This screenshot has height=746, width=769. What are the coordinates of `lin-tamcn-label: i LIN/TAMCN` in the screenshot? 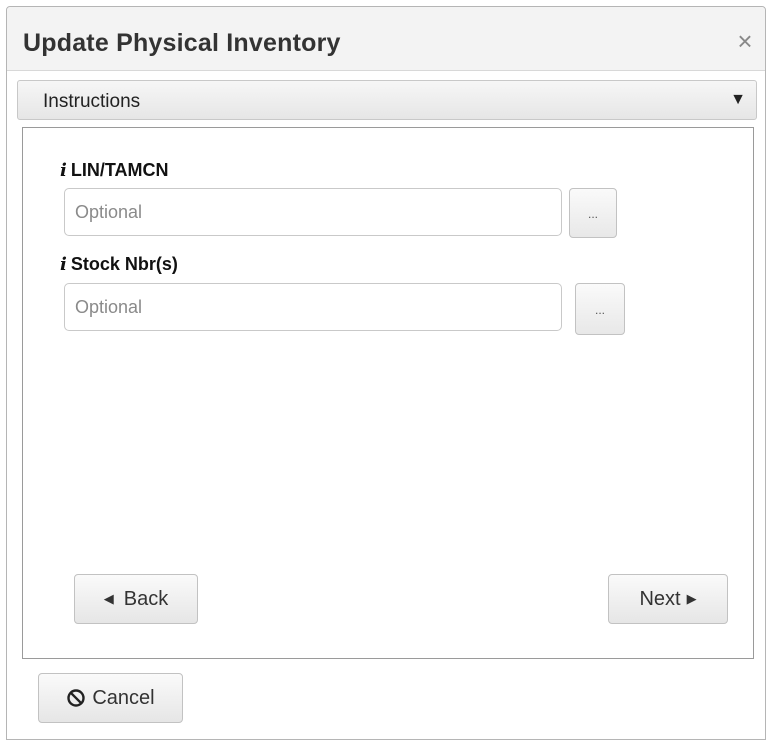 It's located at (114, 170).